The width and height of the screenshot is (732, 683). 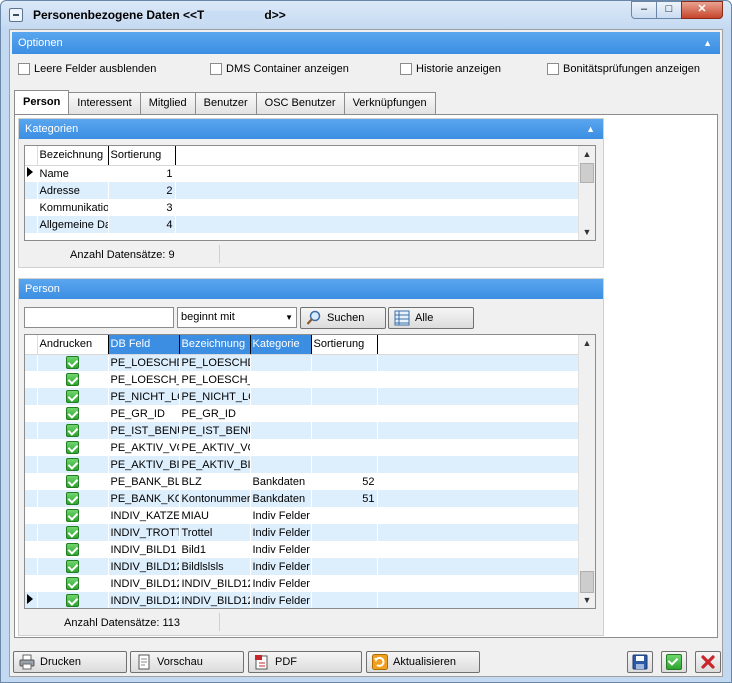 I want to click on table-row: PE_IST_BENUPE_IST_BENUT, so click(x=302, y=430).